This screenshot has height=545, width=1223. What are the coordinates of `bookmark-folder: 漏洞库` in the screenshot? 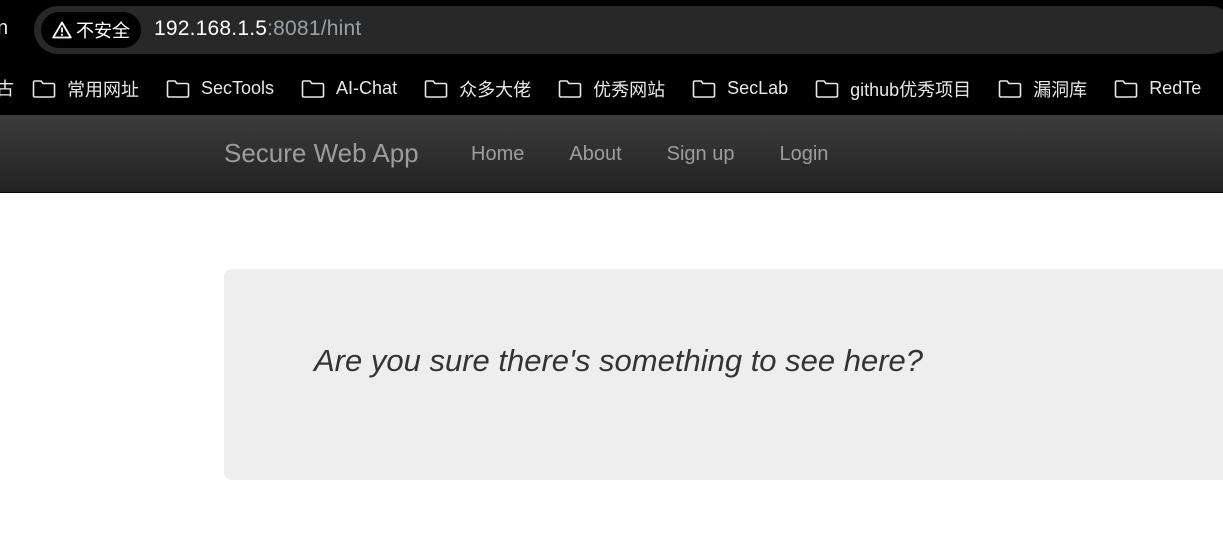 It's located at (1042, 89).